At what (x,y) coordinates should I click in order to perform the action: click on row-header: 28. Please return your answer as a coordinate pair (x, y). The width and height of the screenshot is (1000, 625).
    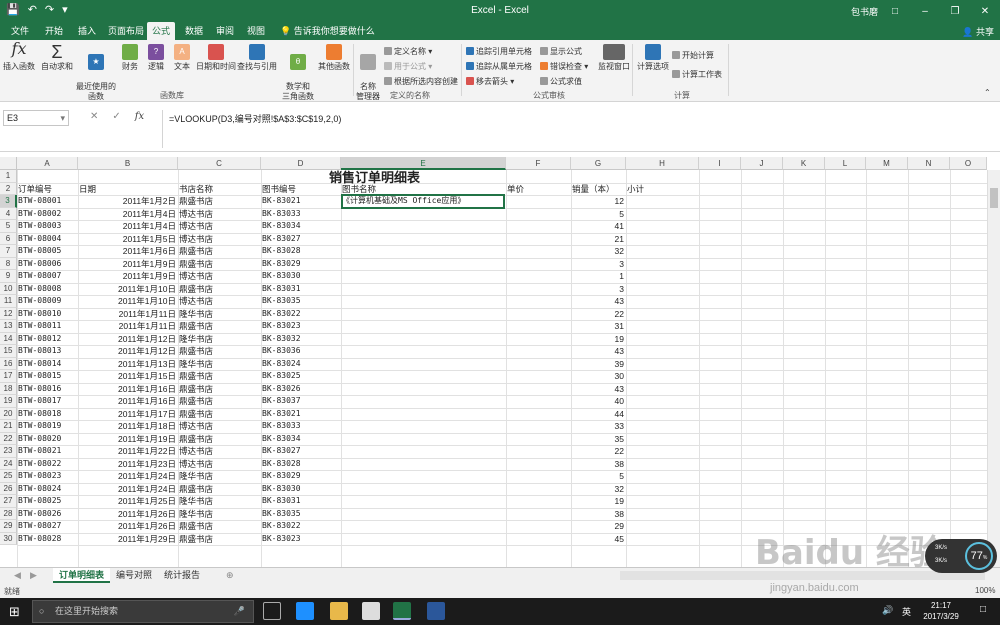
    Looking at the image, I should click on (8, 513).